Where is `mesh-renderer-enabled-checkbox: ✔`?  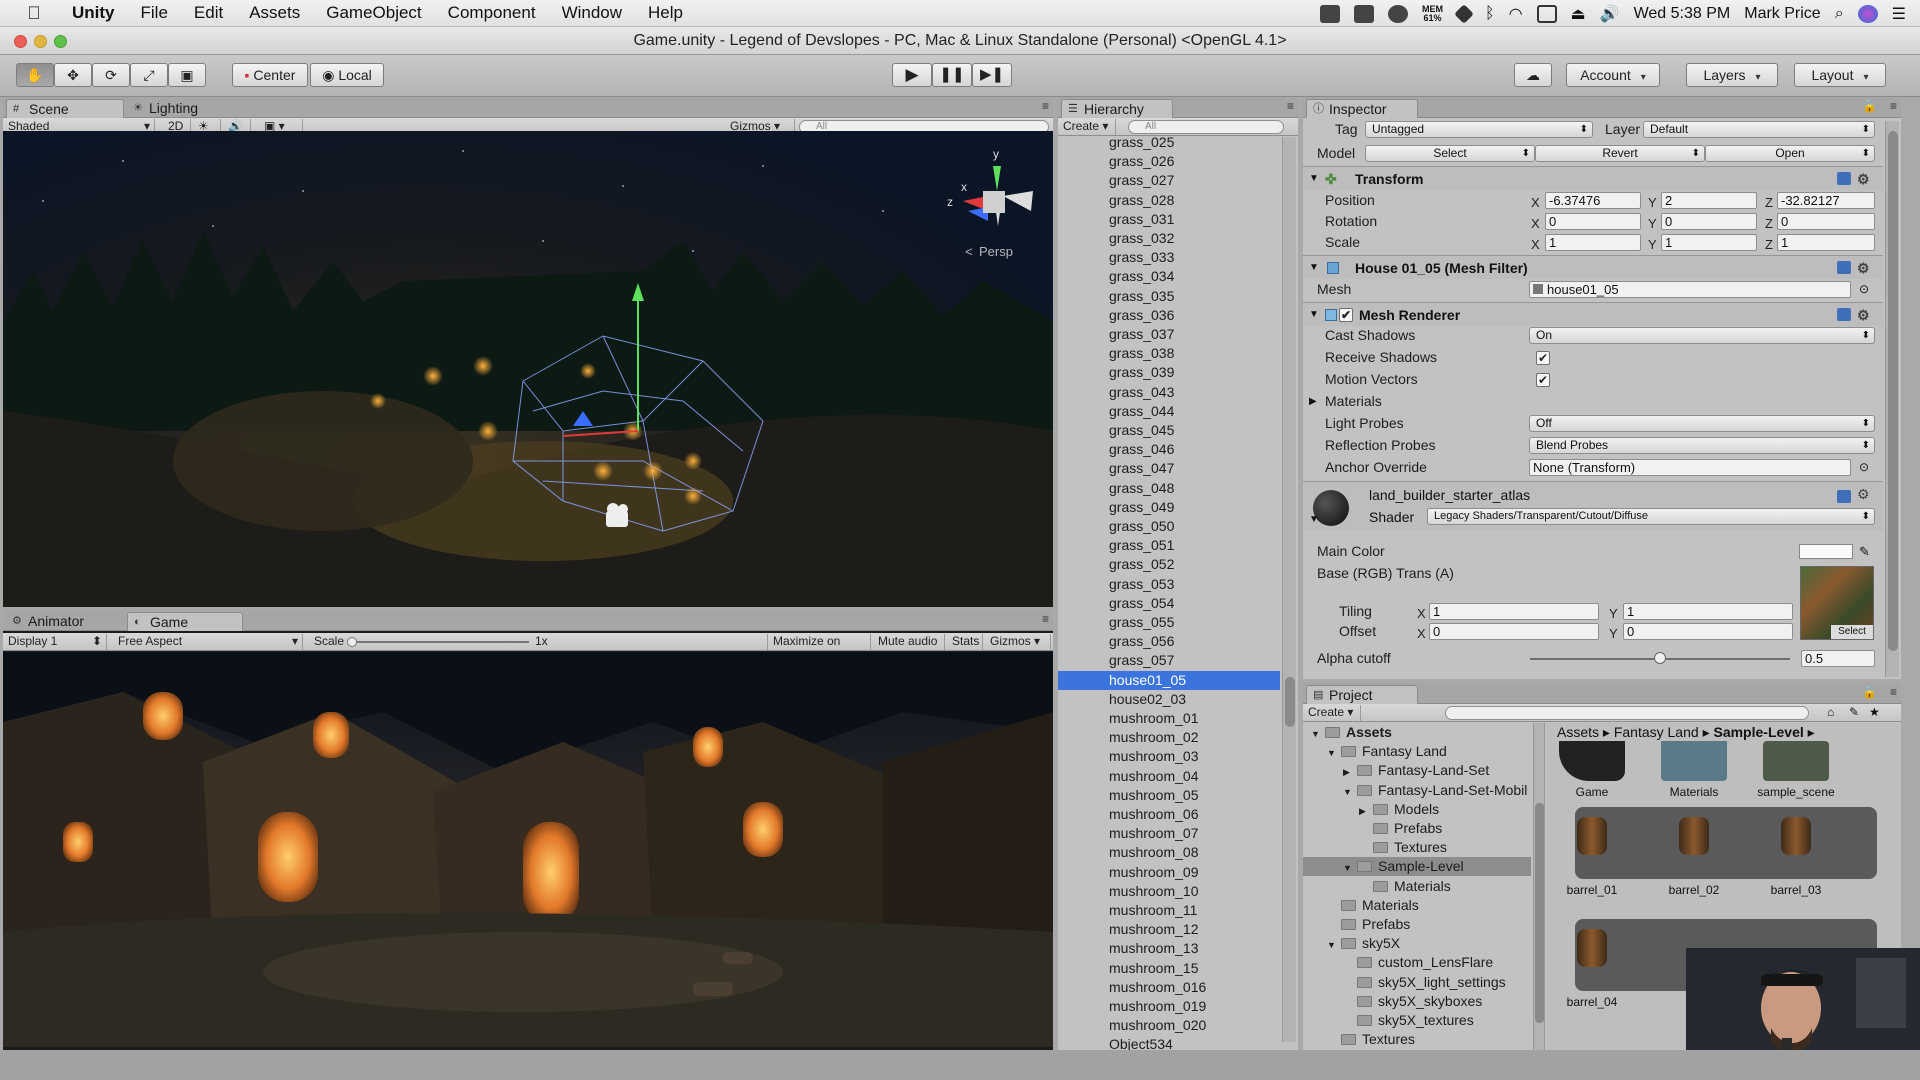 mesh-renderer-enabled-checkbox: ✔ is located at coordinates (1346, 315).